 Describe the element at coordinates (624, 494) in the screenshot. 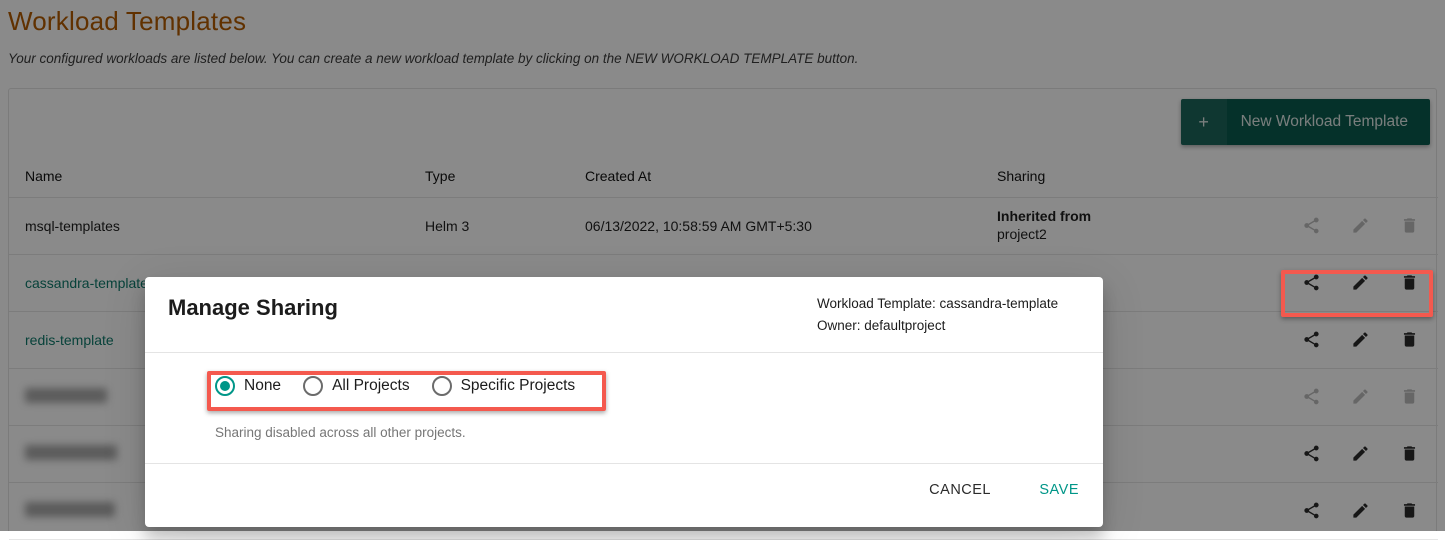

I see `dialog-footer: CANCEL SAVE` at that location.